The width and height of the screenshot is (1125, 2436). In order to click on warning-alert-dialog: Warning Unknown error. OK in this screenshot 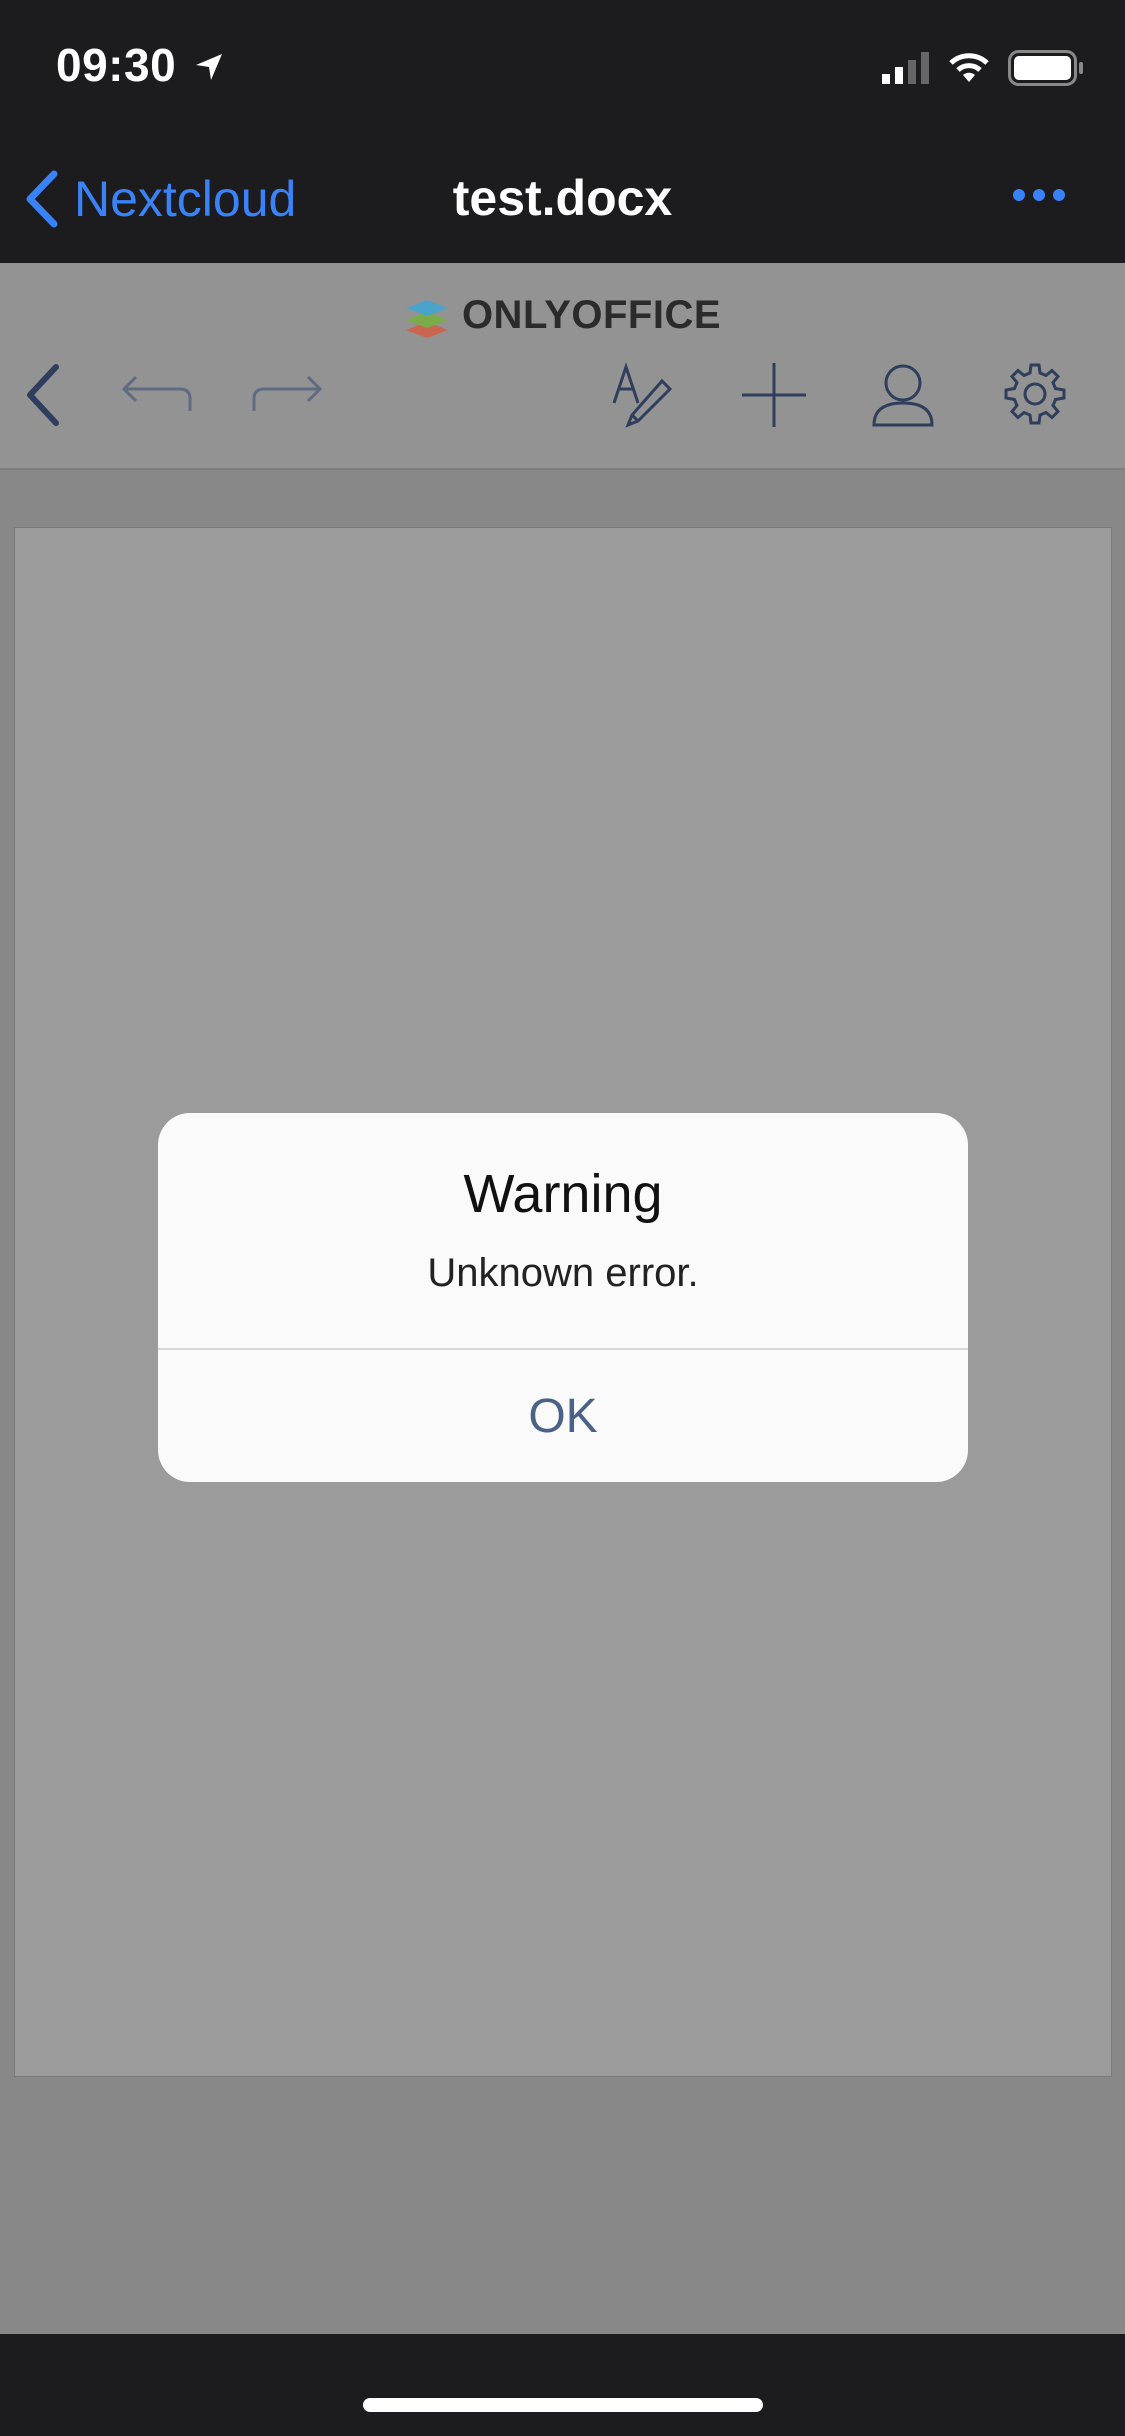, I will do `click(563, 1297)`.